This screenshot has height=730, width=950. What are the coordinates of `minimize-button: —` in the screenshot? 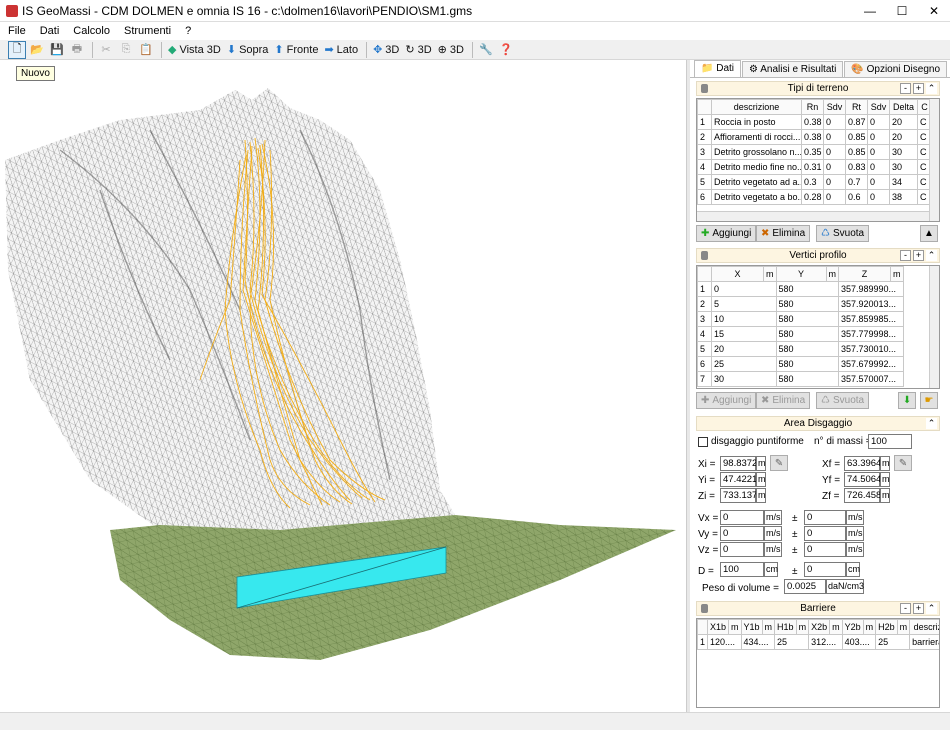 It's located at (870, 11).